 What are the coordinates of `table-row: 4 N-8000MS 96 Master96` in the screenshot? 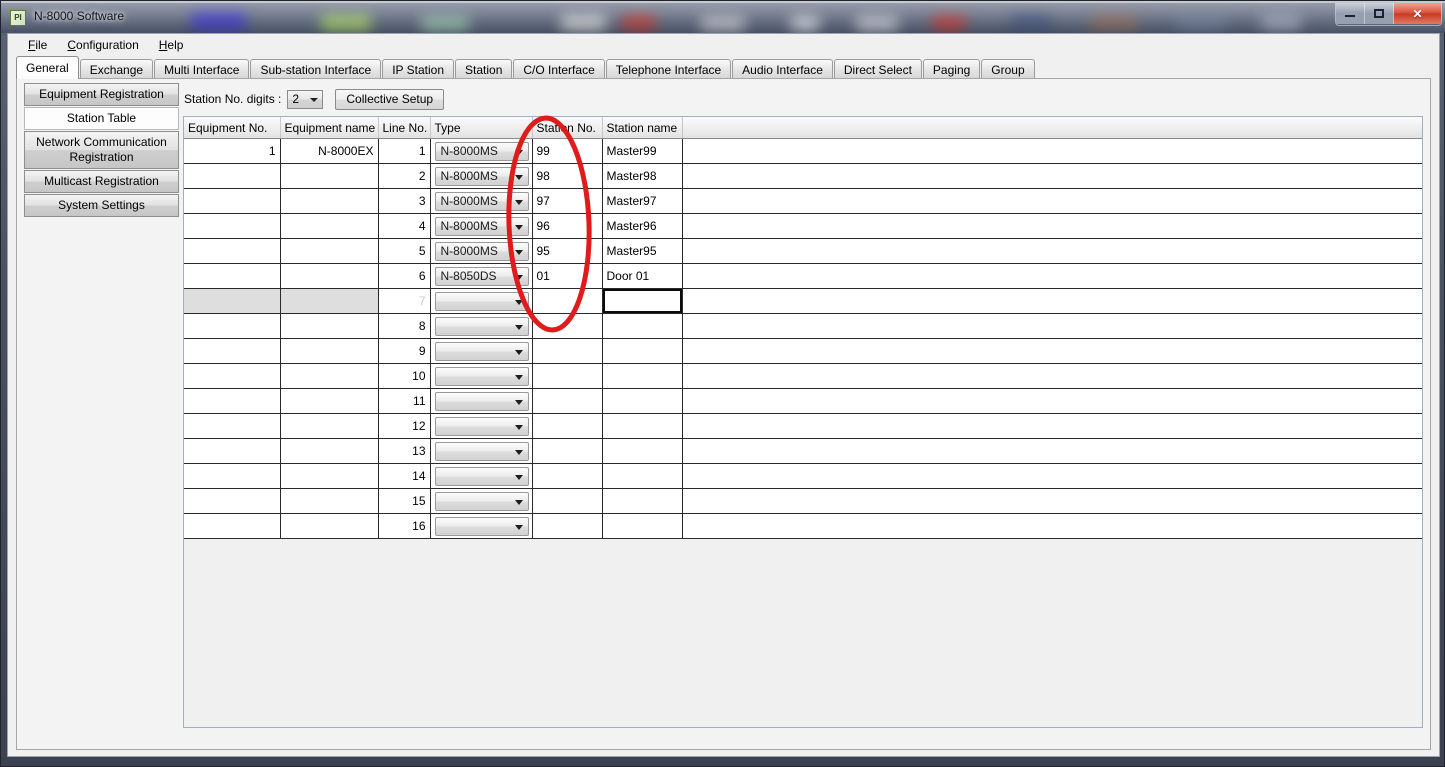 It's located at (803, 226).